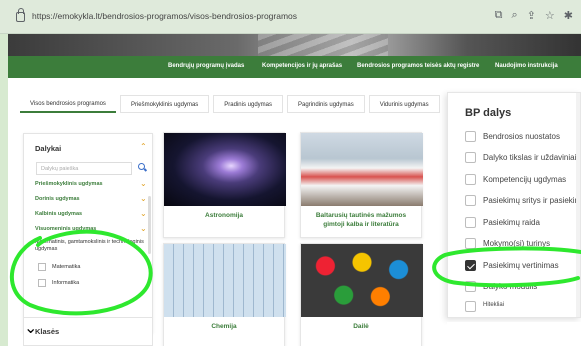 The height and width of the screenshot is (346, 581). Describe the element at coordinates (361, 326) in the screenshot. I see `card-title: Dailė` at that location.